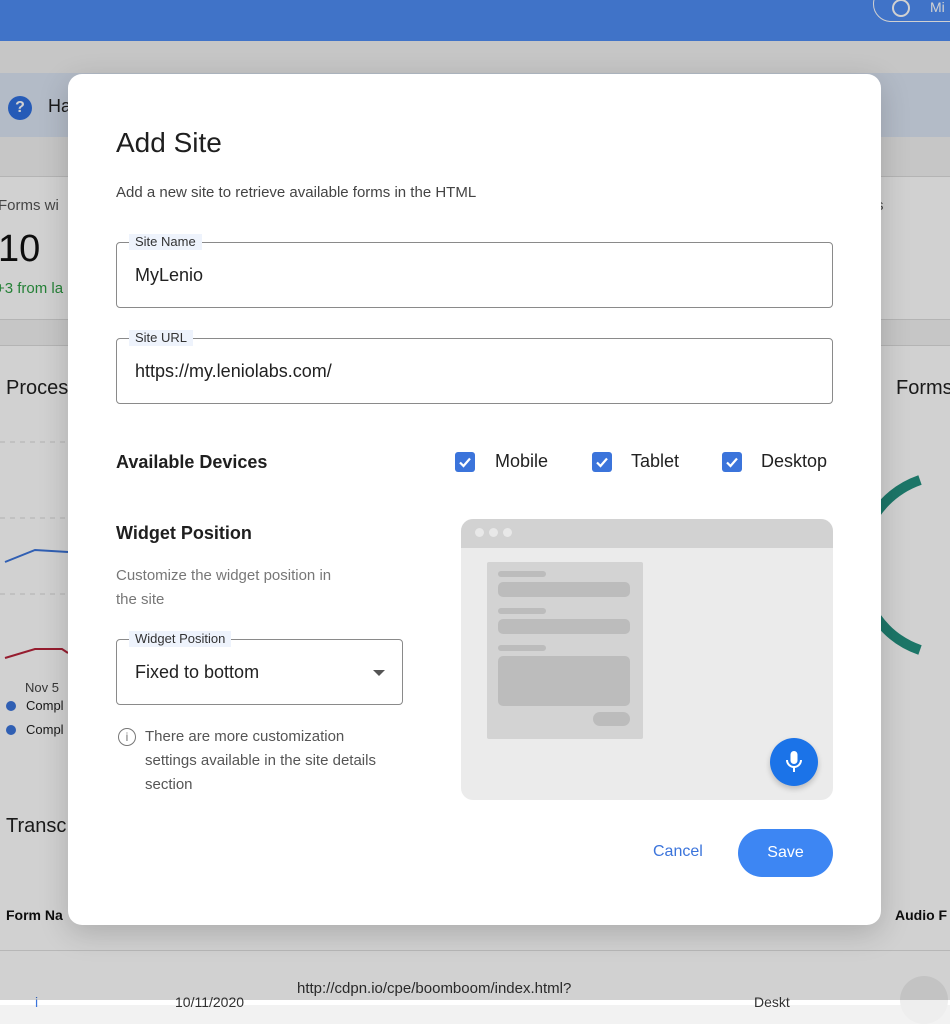  Describe the element at coordinates (165, 242) in the screenshot. I see `site-name-label: Site Name` at that location.